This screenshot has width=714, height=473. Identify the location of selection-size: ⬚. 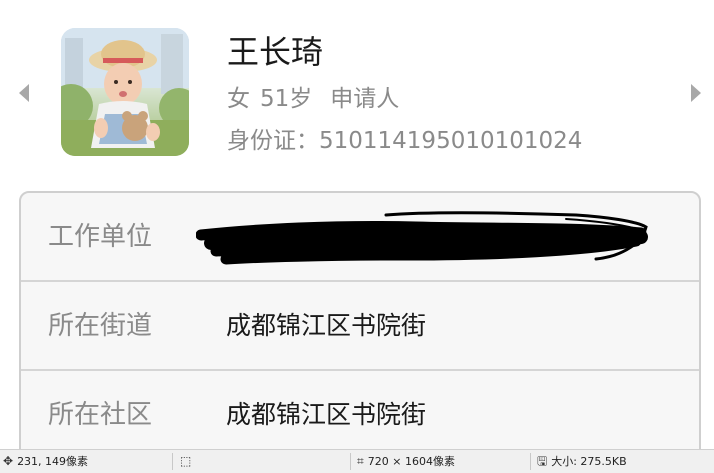
(187, 461).